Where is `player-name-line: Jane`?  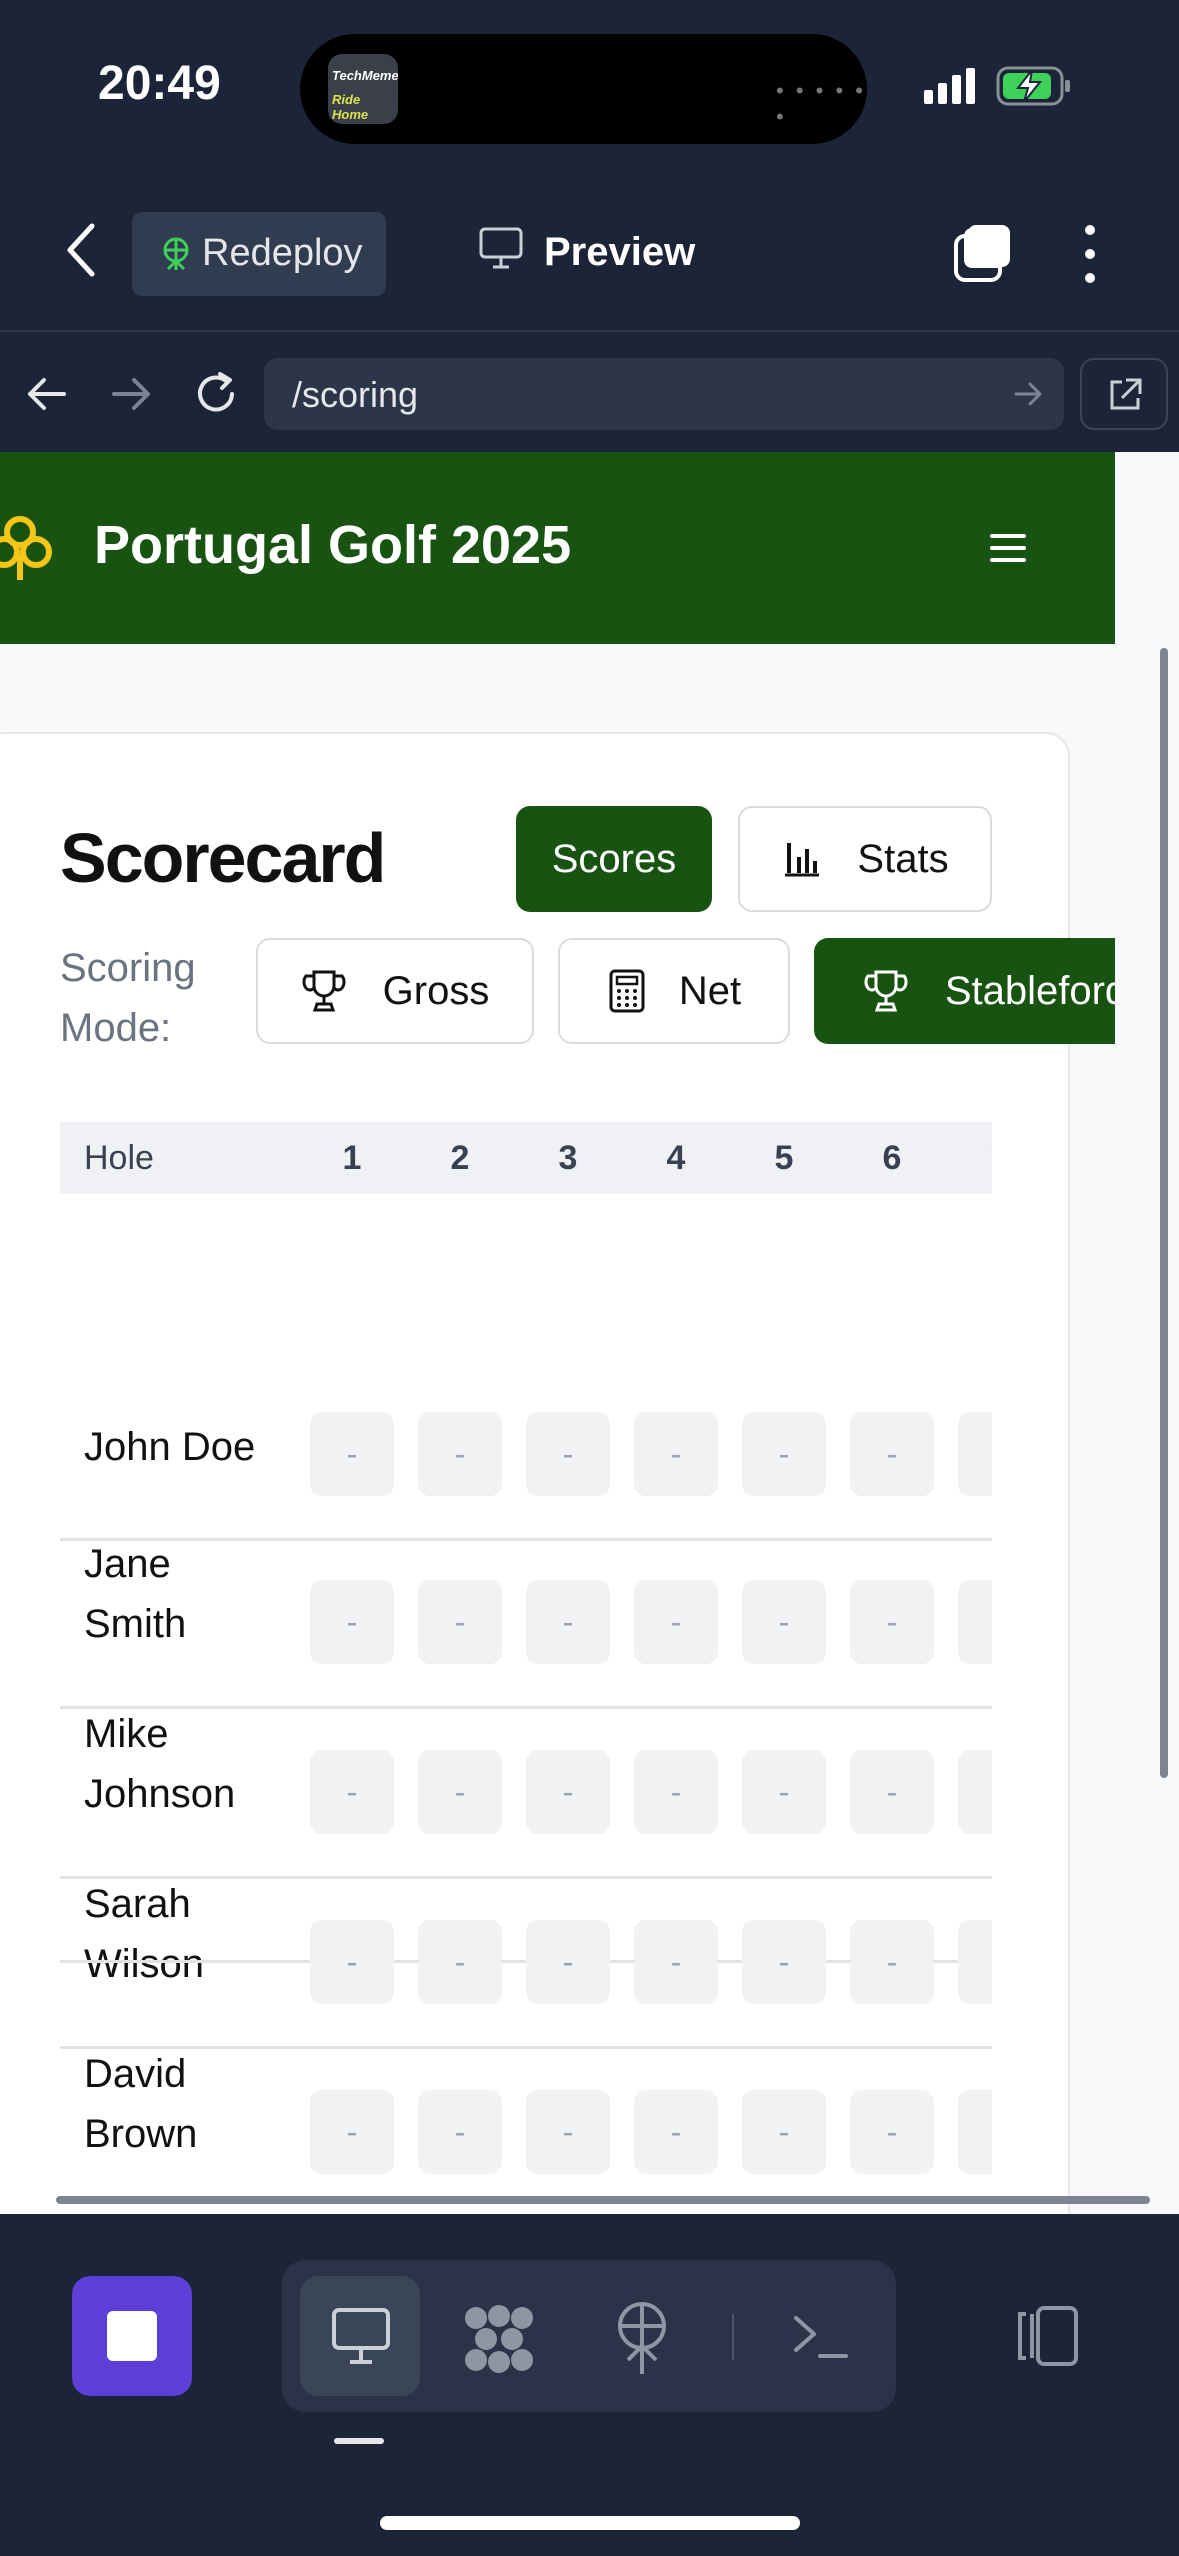
player-name-line: Jane is located at coordinates (127, 1564).